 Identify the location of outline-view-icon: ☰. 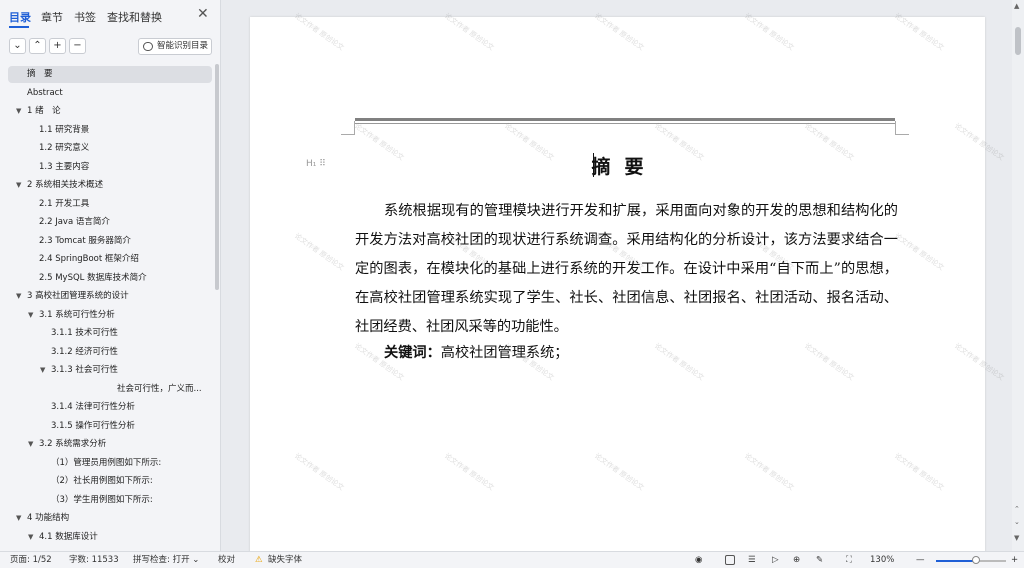
(752, 560).